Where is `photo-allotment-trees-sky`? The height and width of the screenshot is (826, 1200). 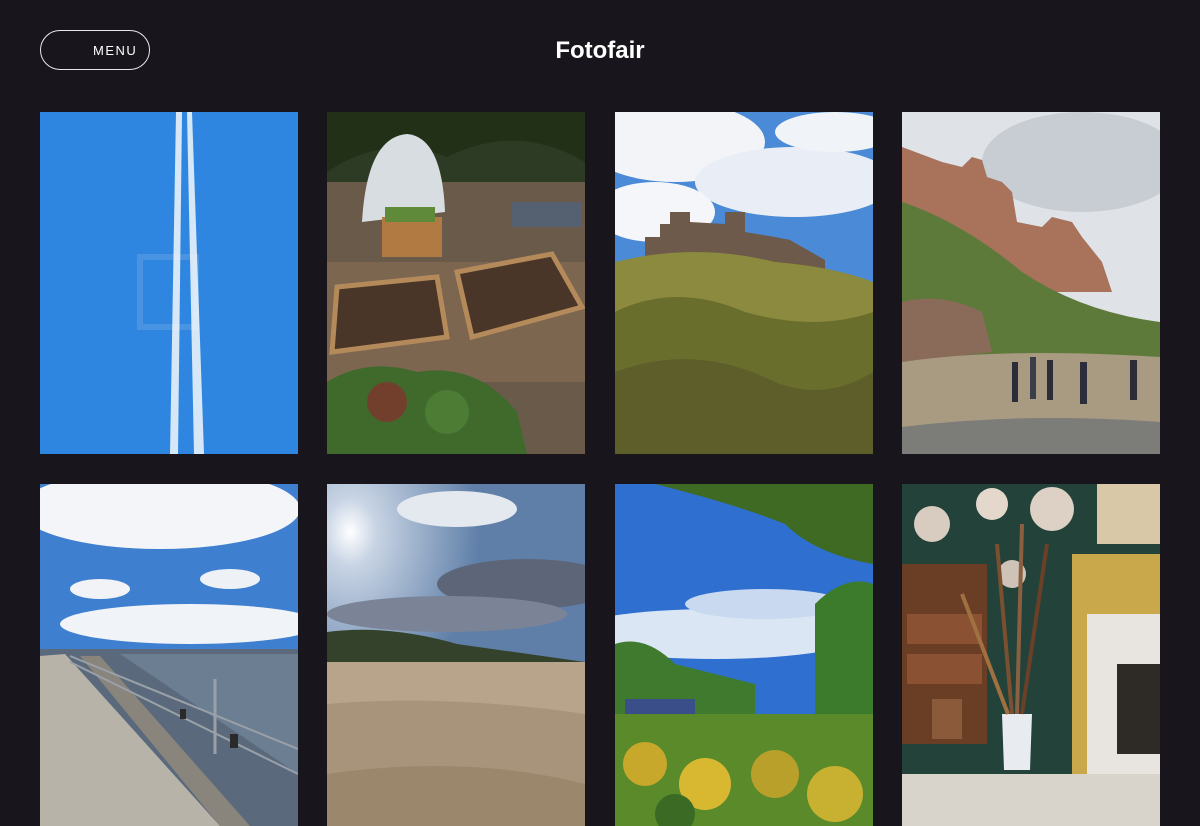
photo-allotment-trees-sky is located at coordinates (743, 655).